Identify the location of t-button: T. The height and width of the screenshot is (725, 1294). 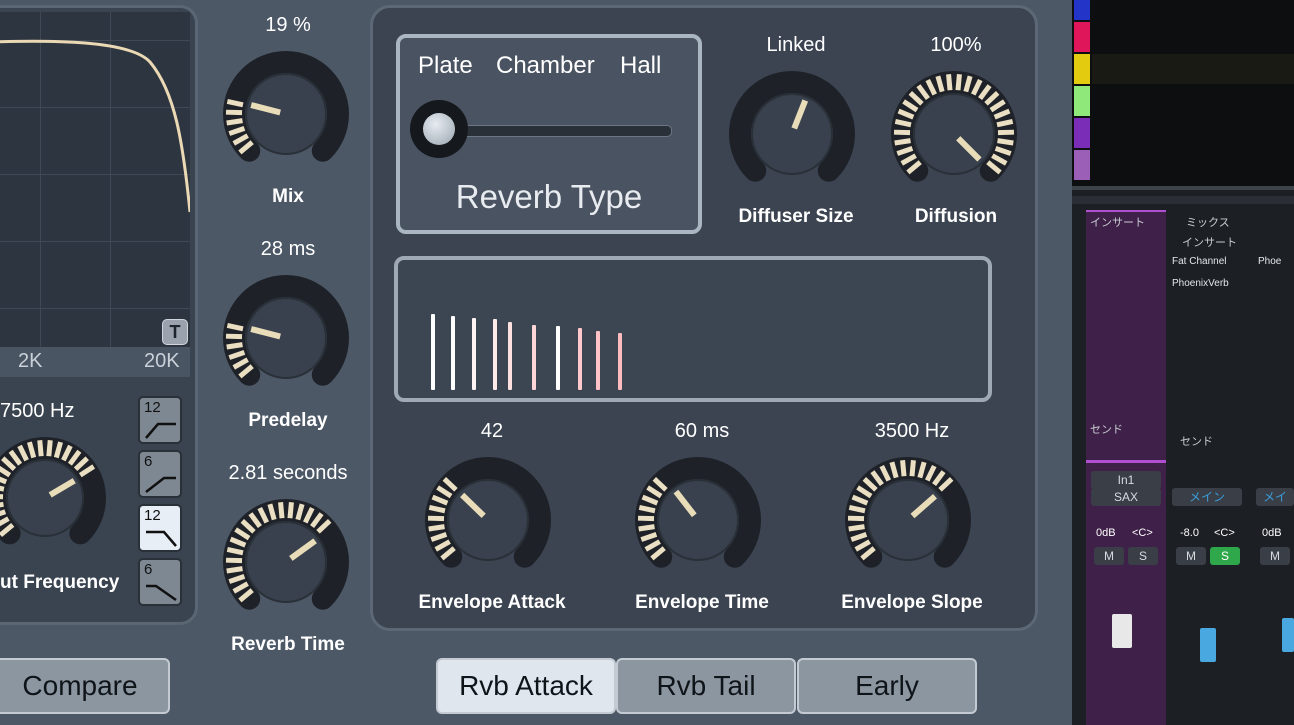
(175, 332).